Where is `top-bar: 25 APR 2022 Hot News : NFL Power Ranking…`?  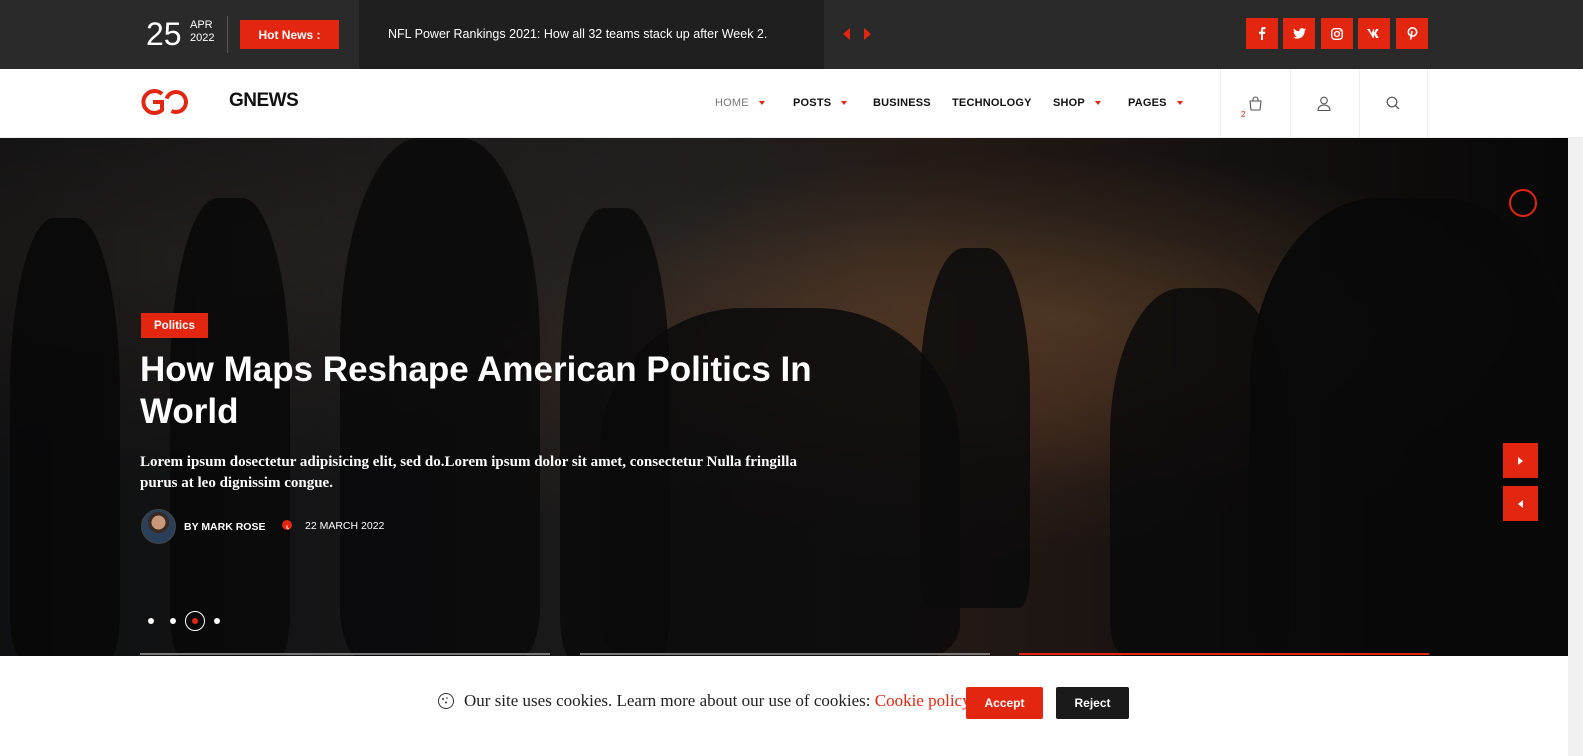 top-bar: 25 APR 2022 Hot News : NFL Power Ranking… is located at coordinates (791, 34).